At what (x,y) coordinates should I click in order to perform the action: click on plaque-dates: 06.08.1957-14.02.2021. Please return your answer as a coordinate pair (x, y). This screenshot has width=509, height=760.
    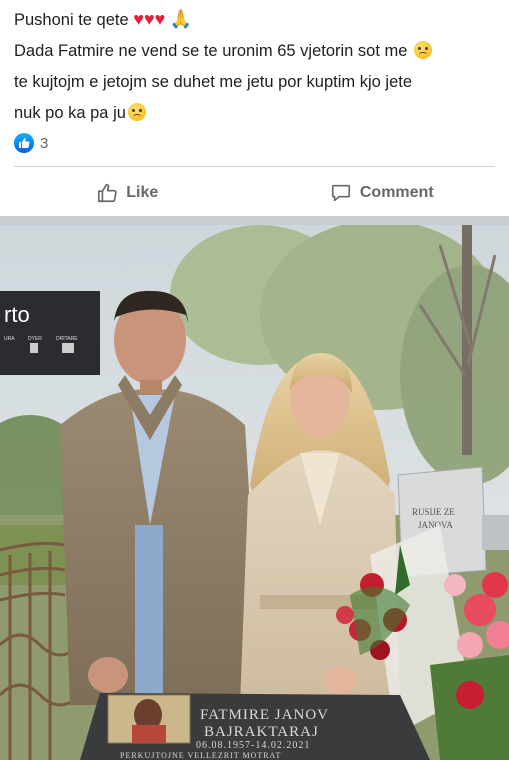
    Looking at the image, I should click on (253, 745).